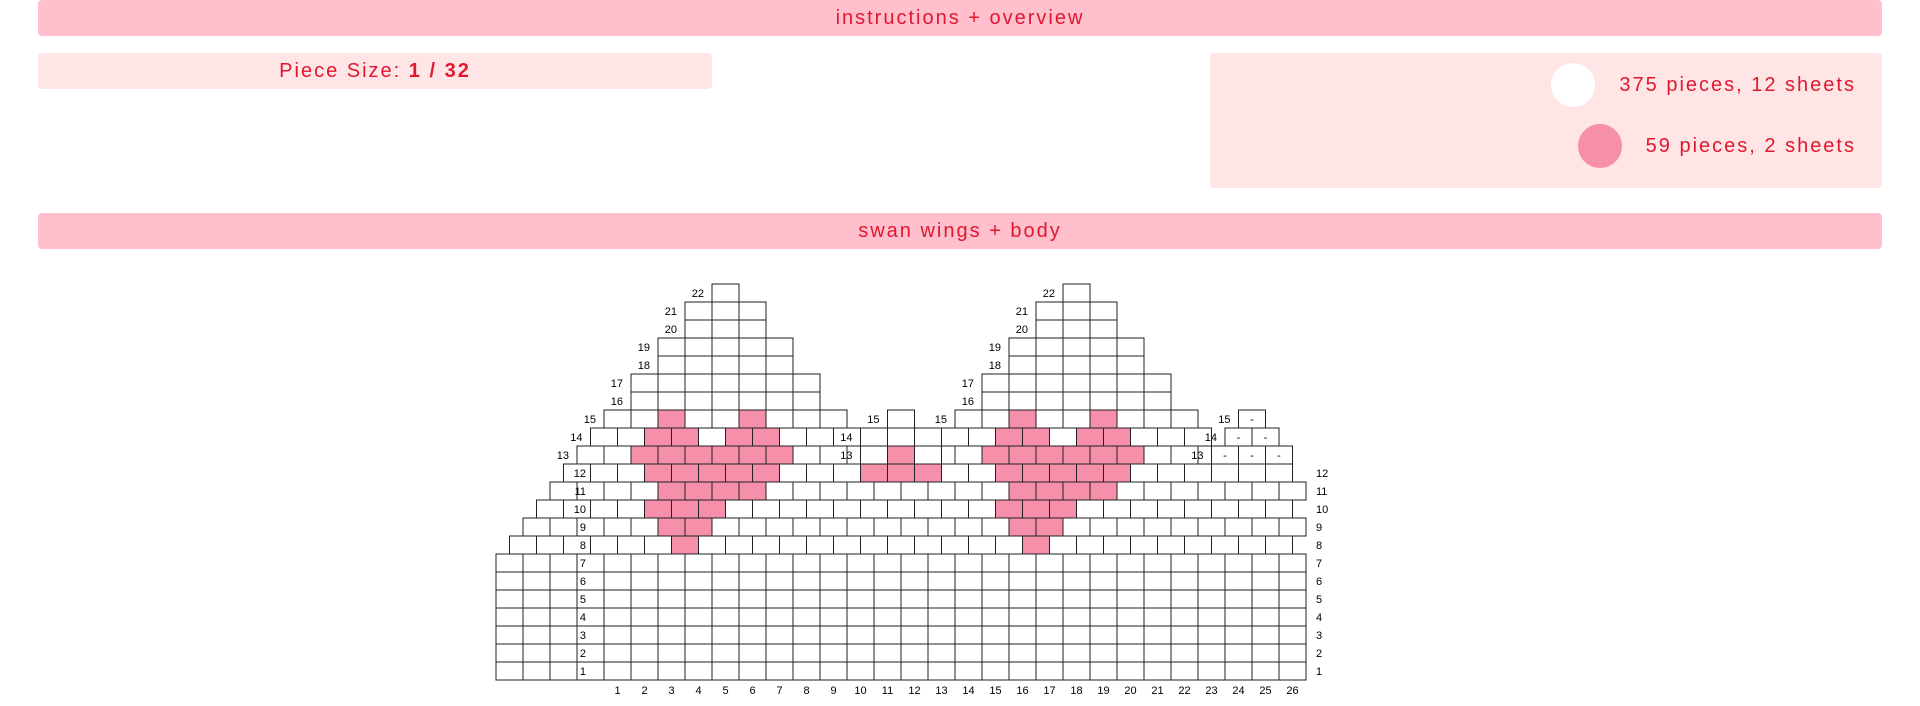  What do you see at coordinates (860, 691) in the screenshot?
I see `column-label: 10` at bounding box center [860, 691].